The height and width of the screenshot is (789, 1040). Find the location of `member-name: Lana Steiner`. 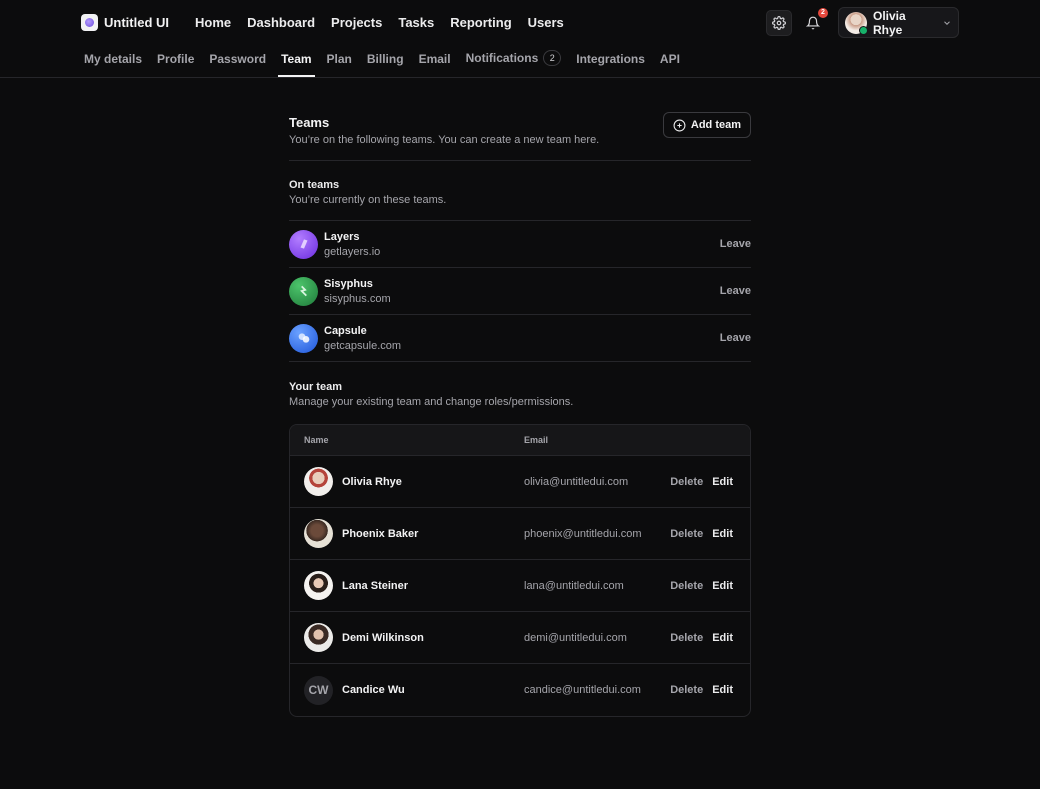

member-name: Lana Steiner is located at coordinates (375, 585).